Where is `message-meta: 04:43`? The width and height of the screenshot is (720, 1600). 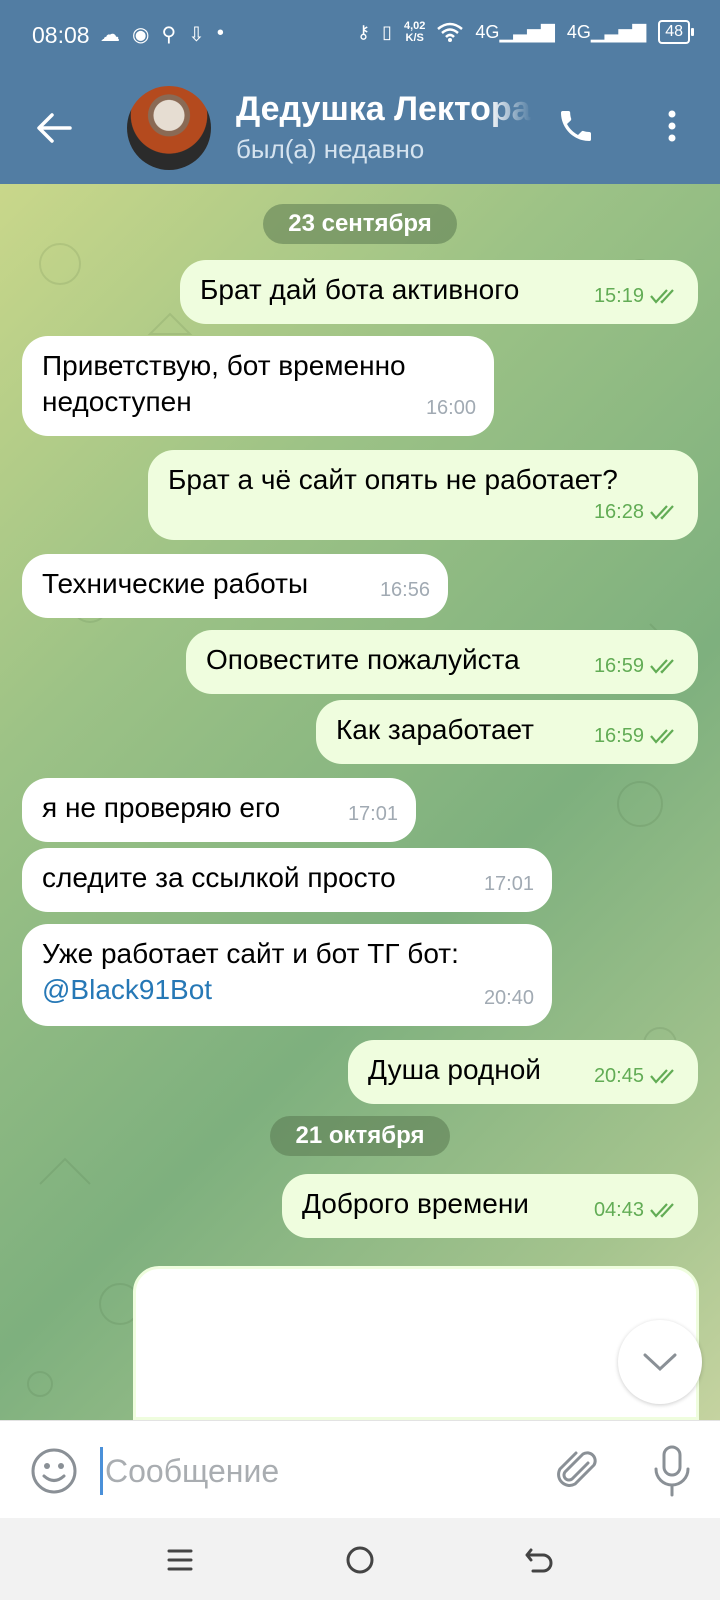
message-meta: 04:43 is located at coordinates (637, 1210).